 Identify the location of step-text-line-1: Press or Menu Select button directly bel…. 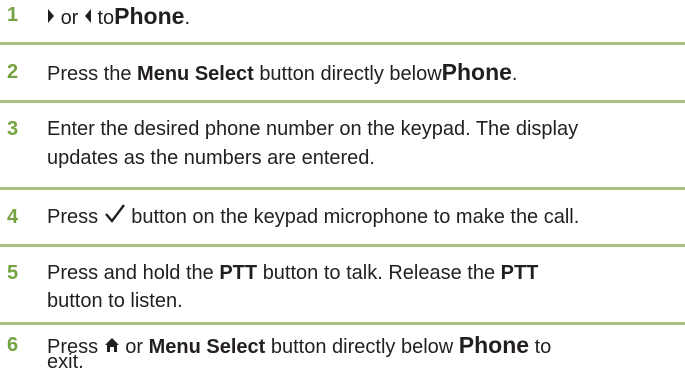
(299, 346).